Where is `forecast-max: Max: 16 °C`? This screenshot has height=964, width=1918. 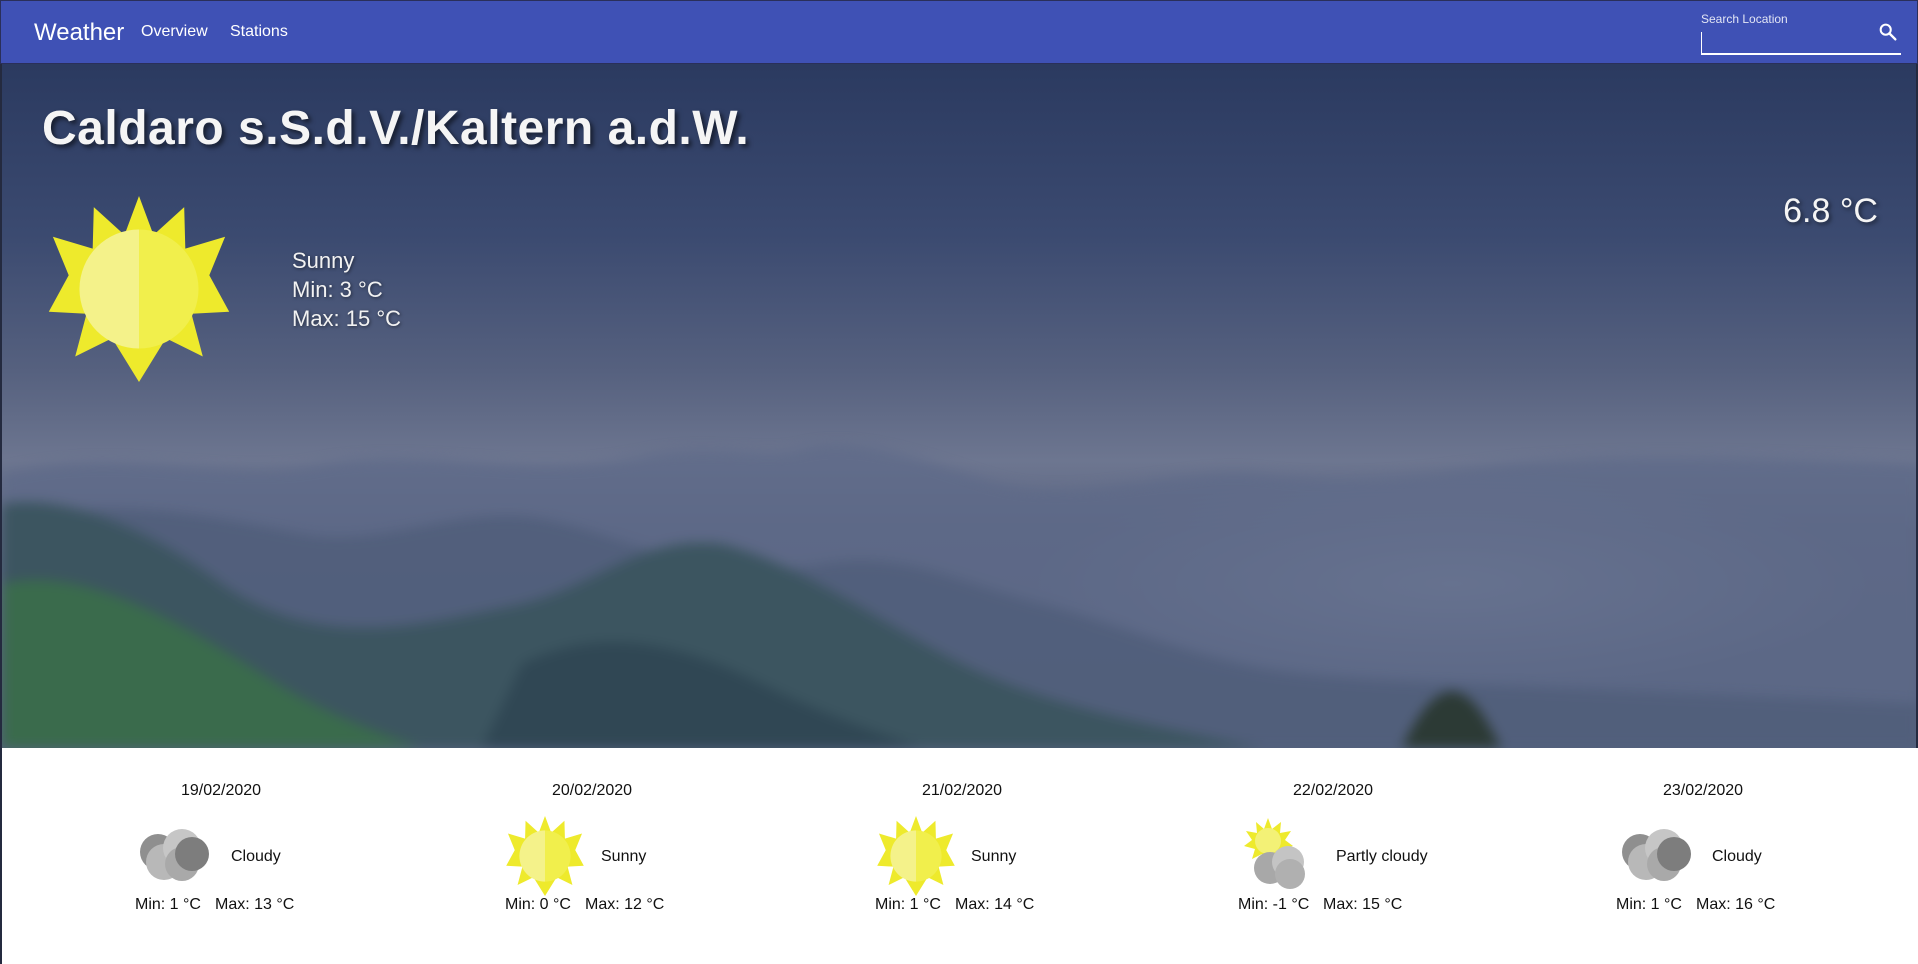 forecast-max: Max: 16 °C is located at coordinates (1736, 904).